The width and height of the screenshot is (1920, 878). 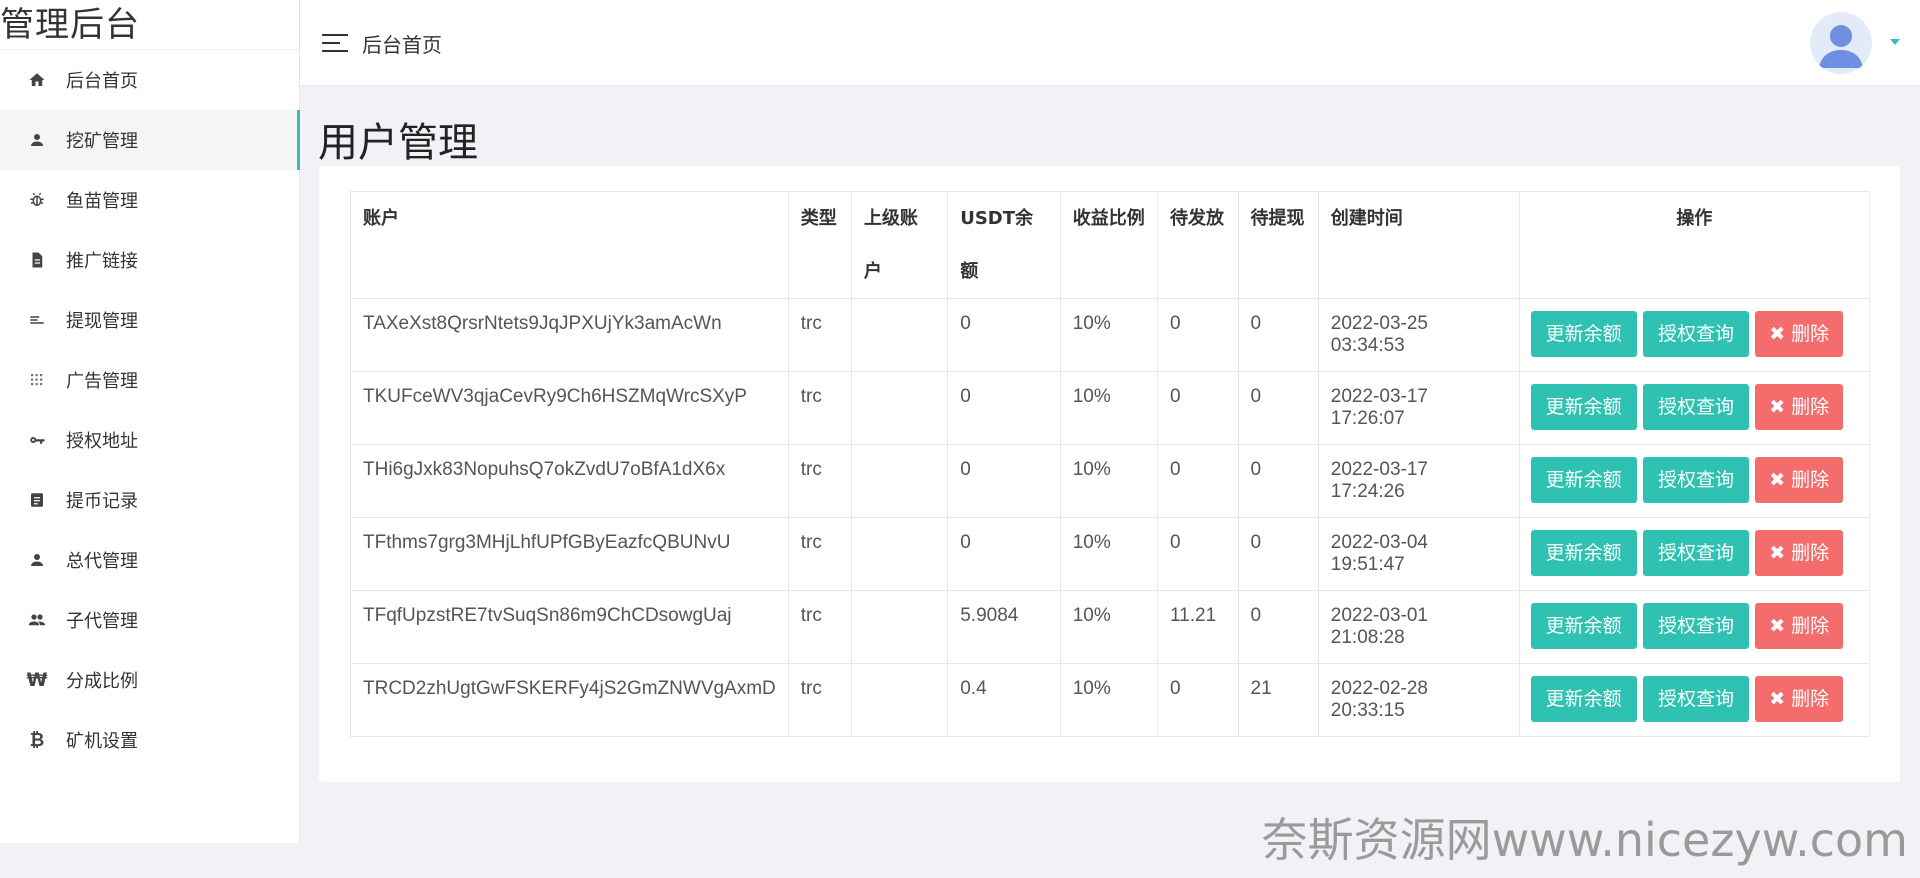 I want to click on withdraw-cell: 21, so click(x=1278, y=700).